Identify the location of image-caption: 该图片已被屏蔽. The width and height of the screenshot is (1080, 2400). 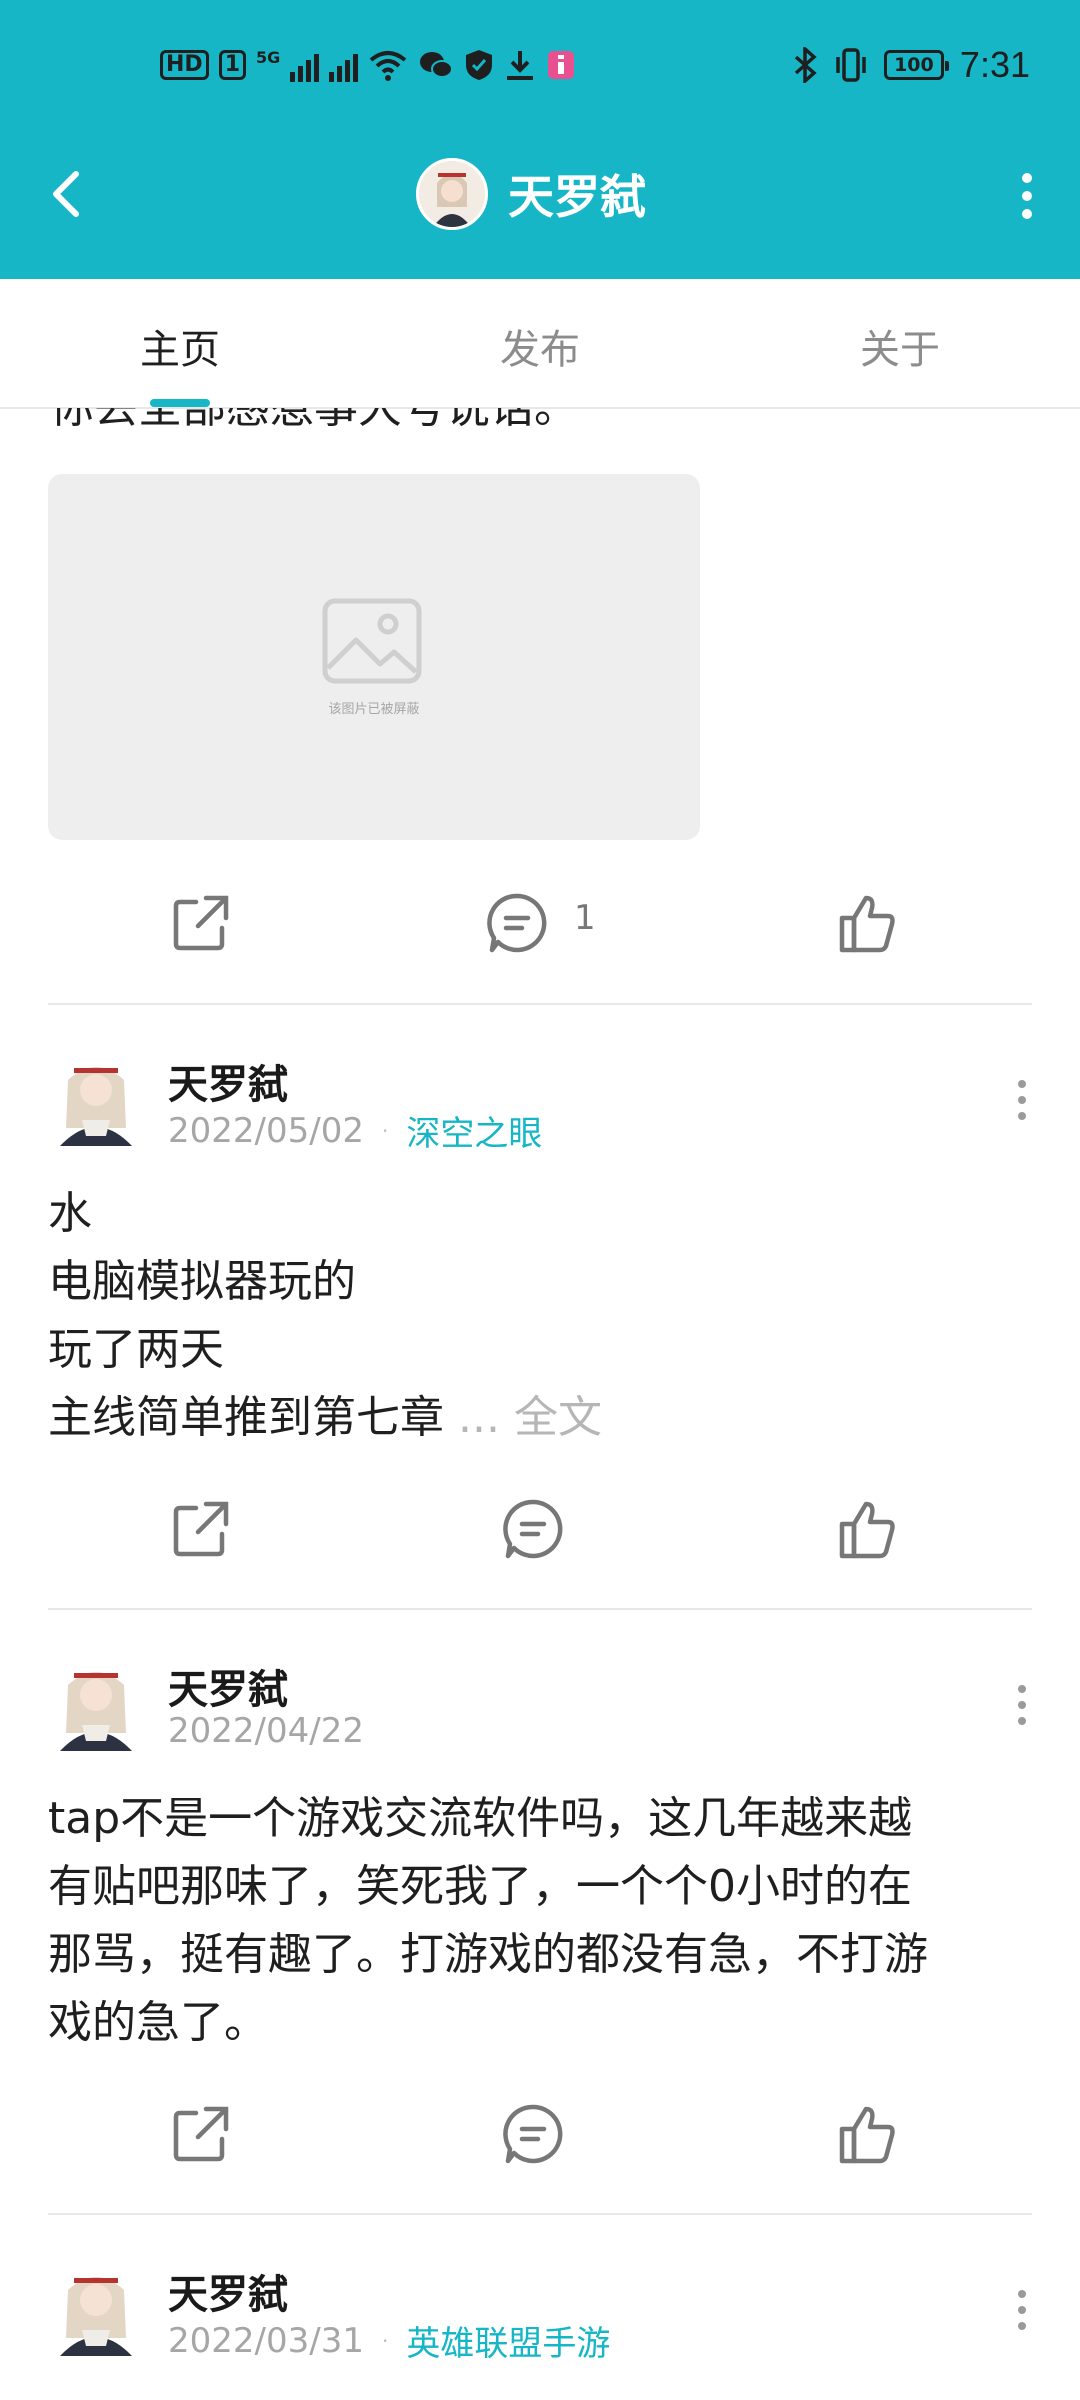
(374, 709).